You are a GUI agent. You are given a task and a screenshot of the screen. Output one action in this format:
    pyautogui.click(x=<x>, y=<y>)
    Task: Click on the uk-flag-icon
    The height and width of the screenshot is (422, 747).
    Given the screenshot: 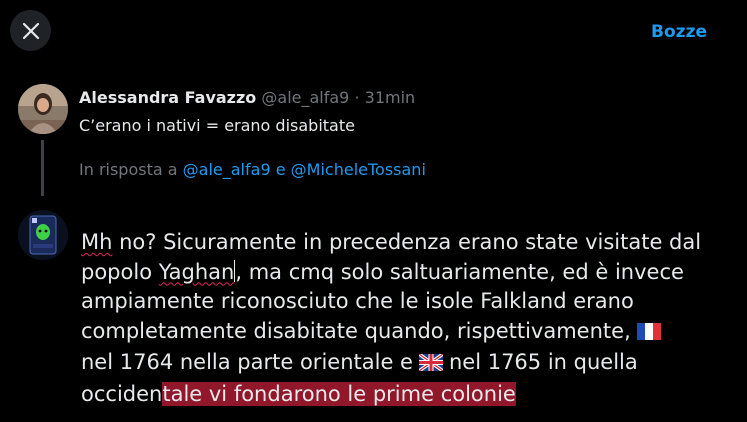 What is the action you would take?
    pyautogui.click(x=430, y=365)
    